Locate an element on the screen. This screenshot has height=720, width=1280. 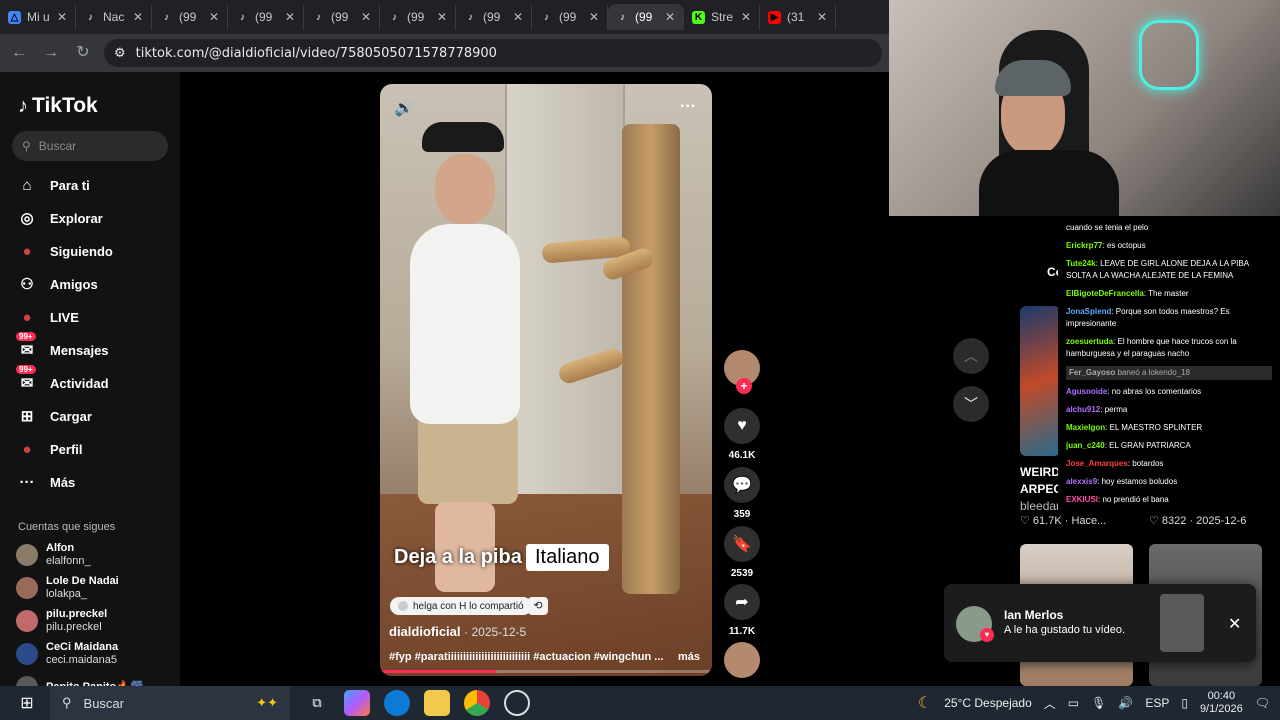
follow-plus-icon: + is located at coordinates (744, 386).